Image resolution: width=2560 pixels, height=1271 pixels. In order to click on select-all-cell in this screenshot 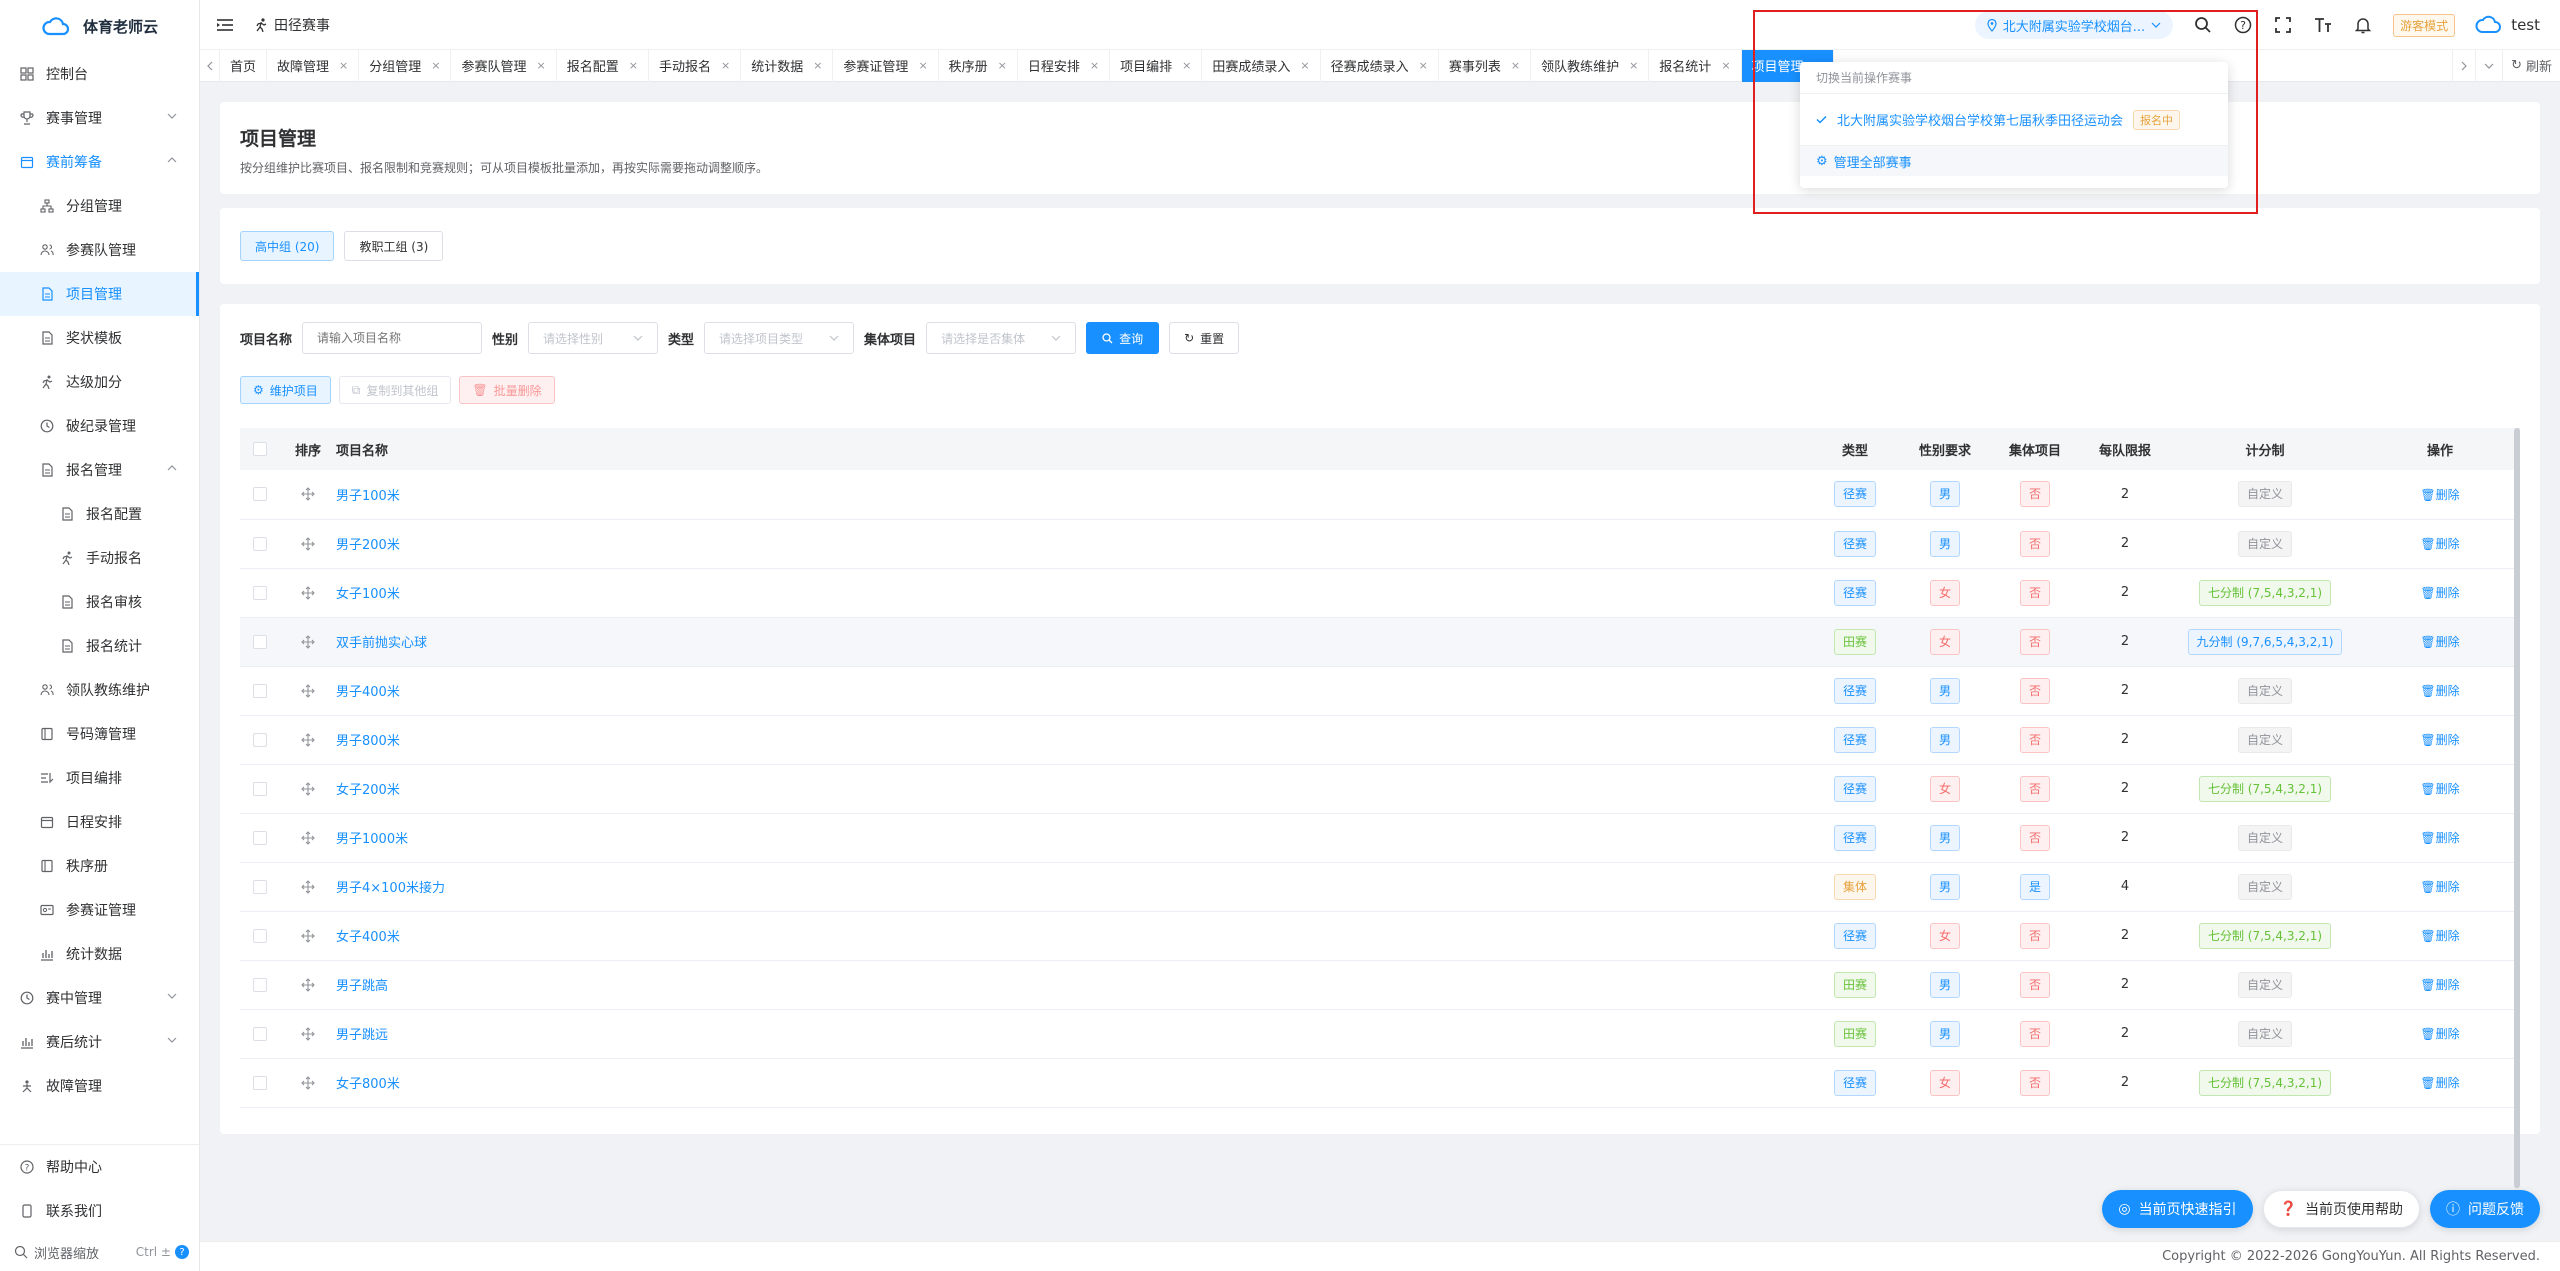, I will do `click(260, 449)`.